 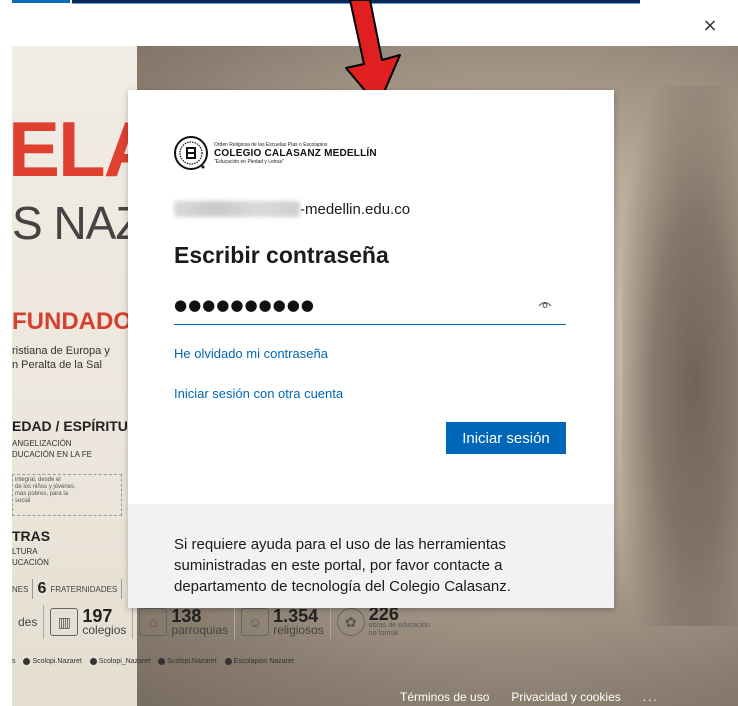 What do you see at coordinates (61, 351) in the screenshot?
I see `poster-text-line: ristiana de Europa y` at bounding box center [61, 351].